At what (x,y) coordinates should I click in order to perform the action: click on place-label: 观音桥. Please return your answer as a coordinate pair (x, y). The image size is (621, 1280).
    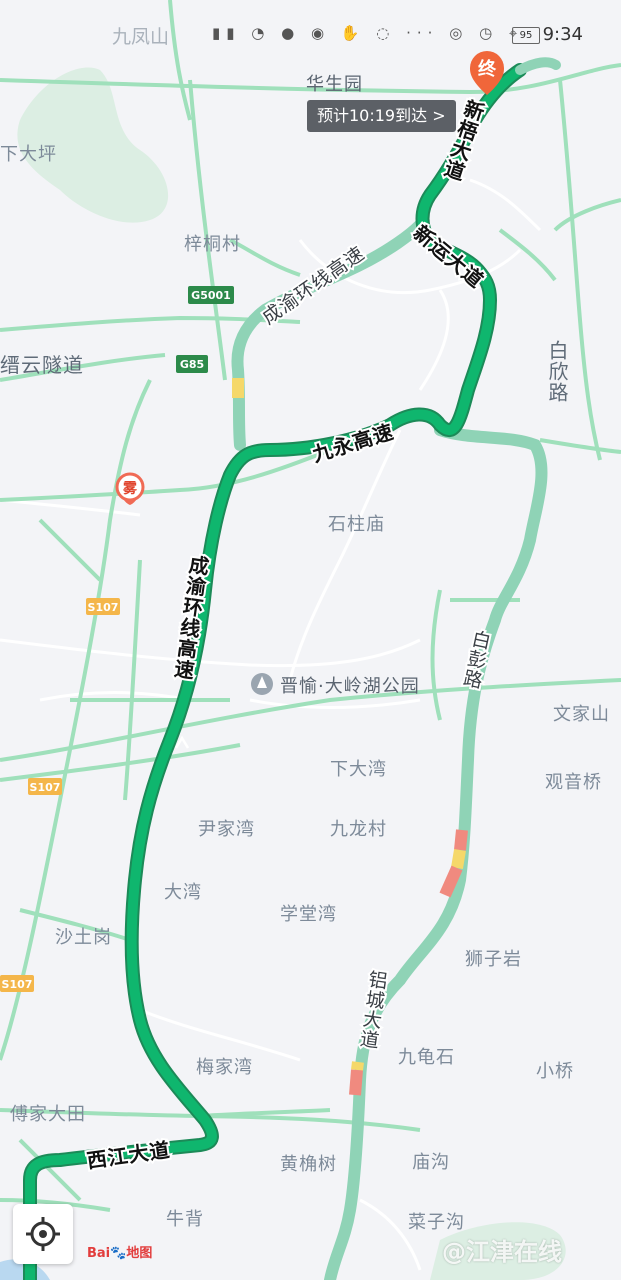
    Looking at the image, I should click on (573, 782).